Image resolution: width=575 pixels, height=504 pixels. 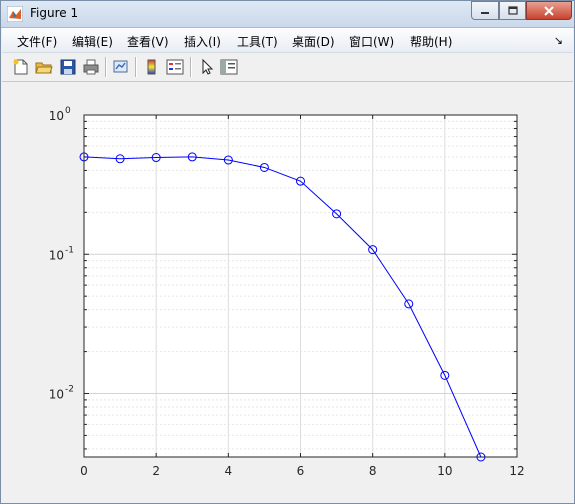 What do you see at coordinates (229, 67) in the screenshot?
I see `show-plot-tools-icon` at bounding box center [229, 67].